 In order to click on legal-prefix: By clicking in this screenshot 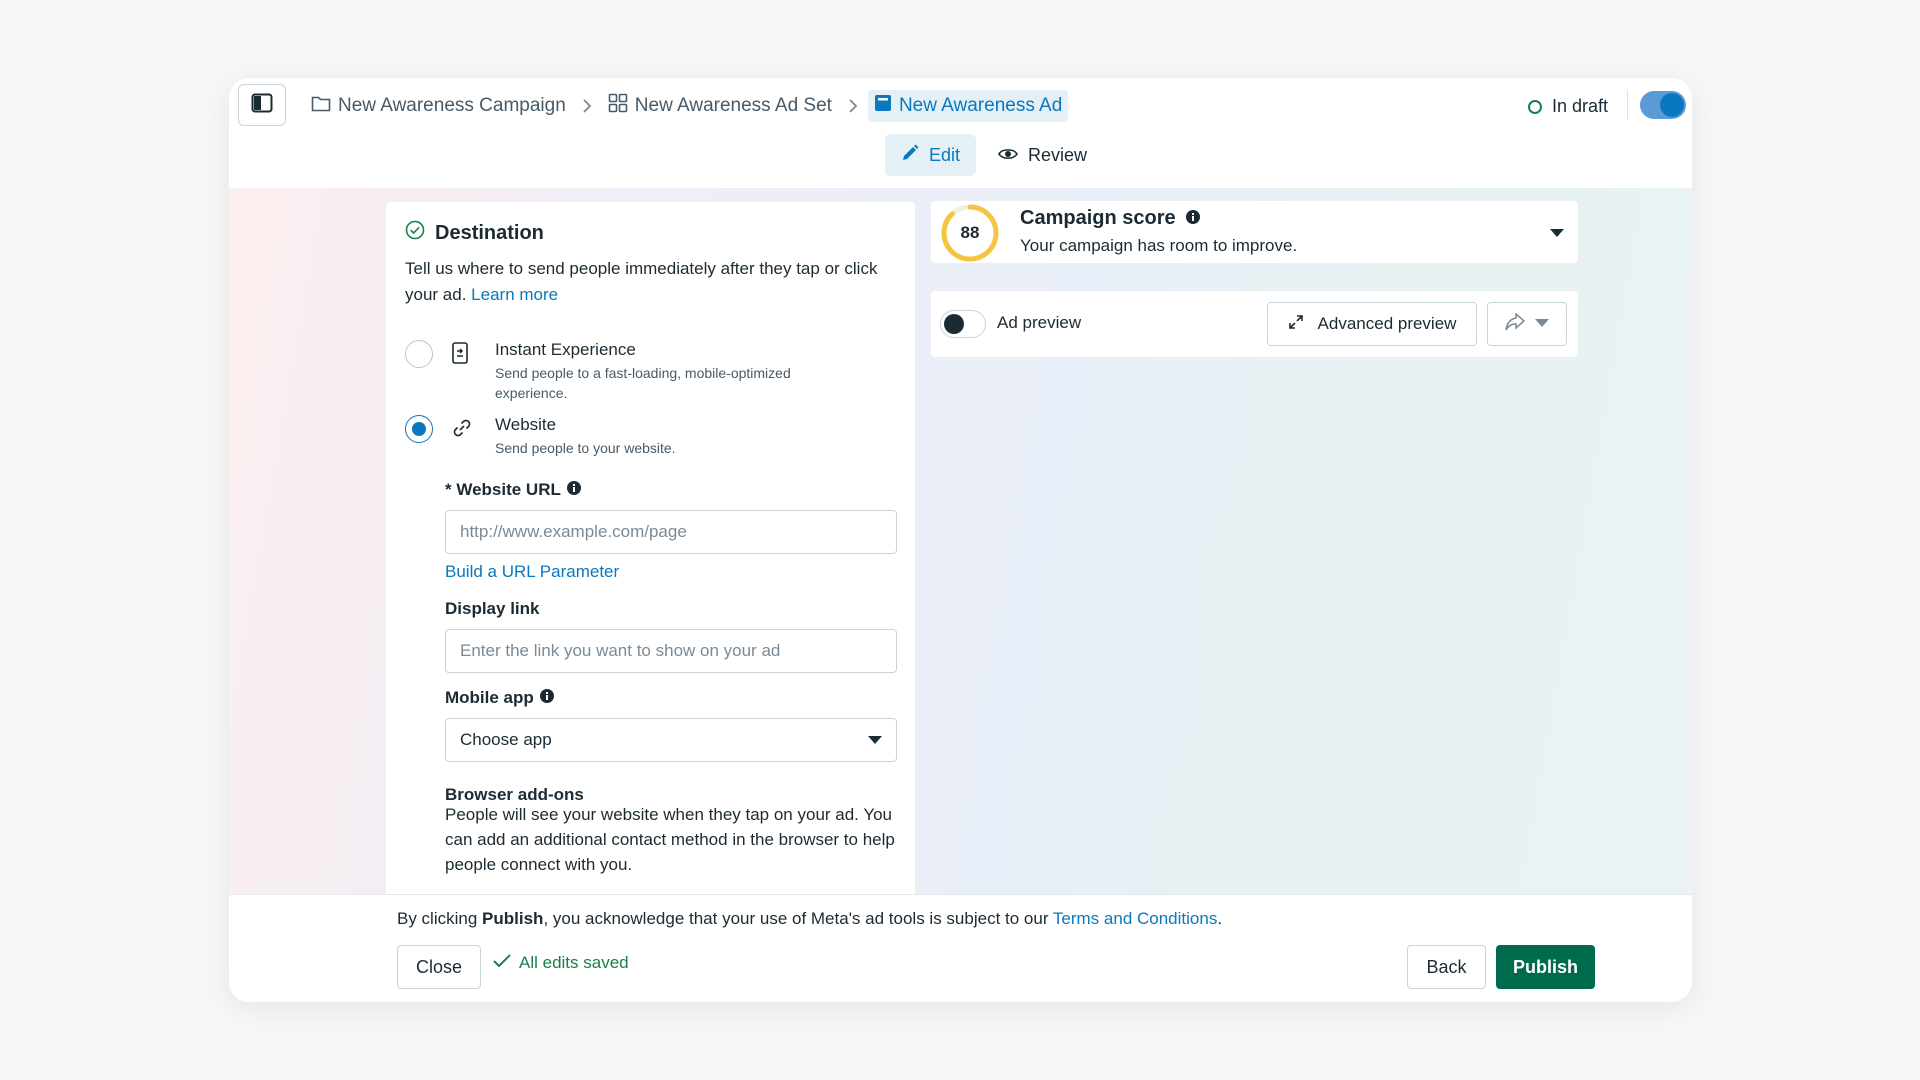, I will do `click(437, 918)`.